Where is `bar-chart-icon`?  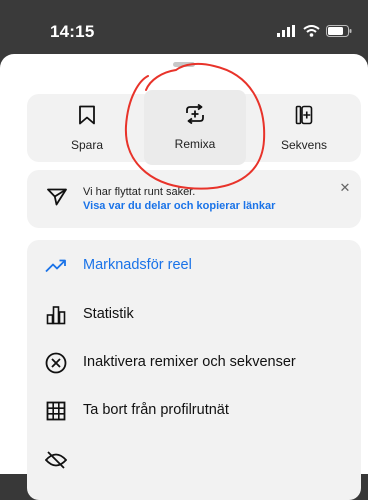 bar-chart-icon is located at coordinates (56, 315).